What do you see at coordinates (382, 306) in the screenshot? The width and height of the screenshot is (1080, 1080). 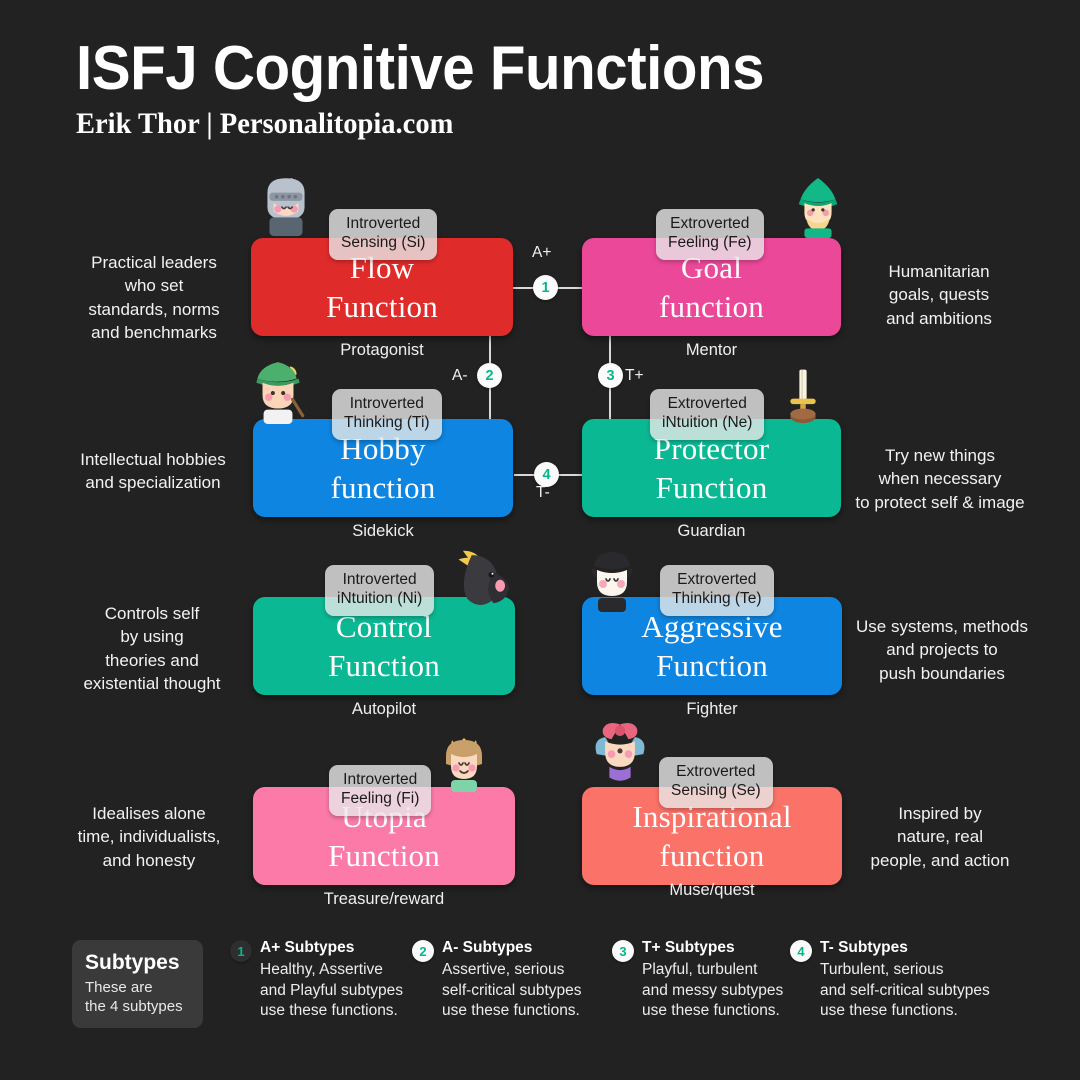 I see `card-title-line2: Function` at bounding box center [382, 306].